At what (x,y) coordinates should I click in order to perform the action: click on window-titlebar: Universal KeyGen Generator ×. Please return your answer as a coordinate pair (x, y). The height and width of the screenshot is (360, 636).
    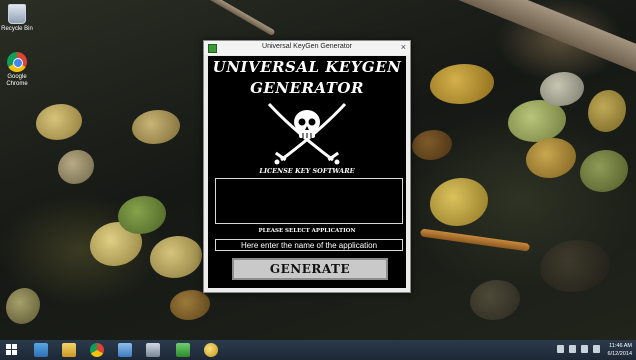
    Looking at the image, I should click on (307, 48).